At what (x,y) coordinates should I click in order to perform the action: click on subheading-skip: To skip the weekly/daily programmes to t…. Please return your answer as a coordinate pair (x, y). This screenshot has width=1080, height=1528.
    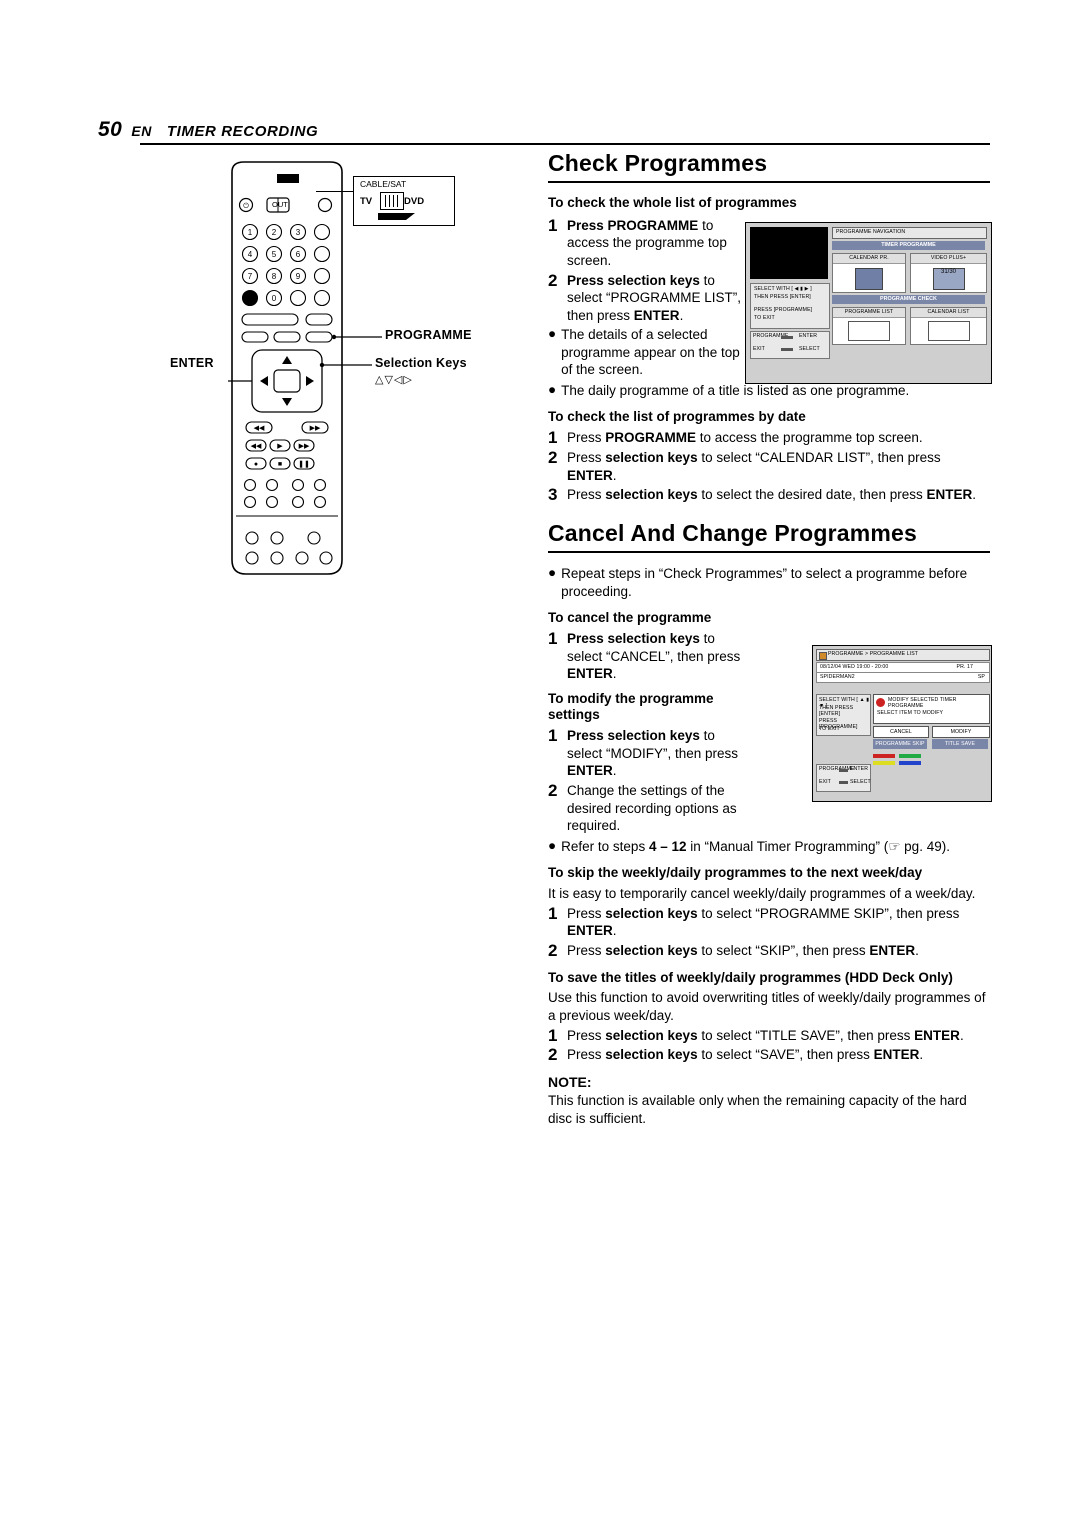
    Looking at the image, I should click on (735, 873).